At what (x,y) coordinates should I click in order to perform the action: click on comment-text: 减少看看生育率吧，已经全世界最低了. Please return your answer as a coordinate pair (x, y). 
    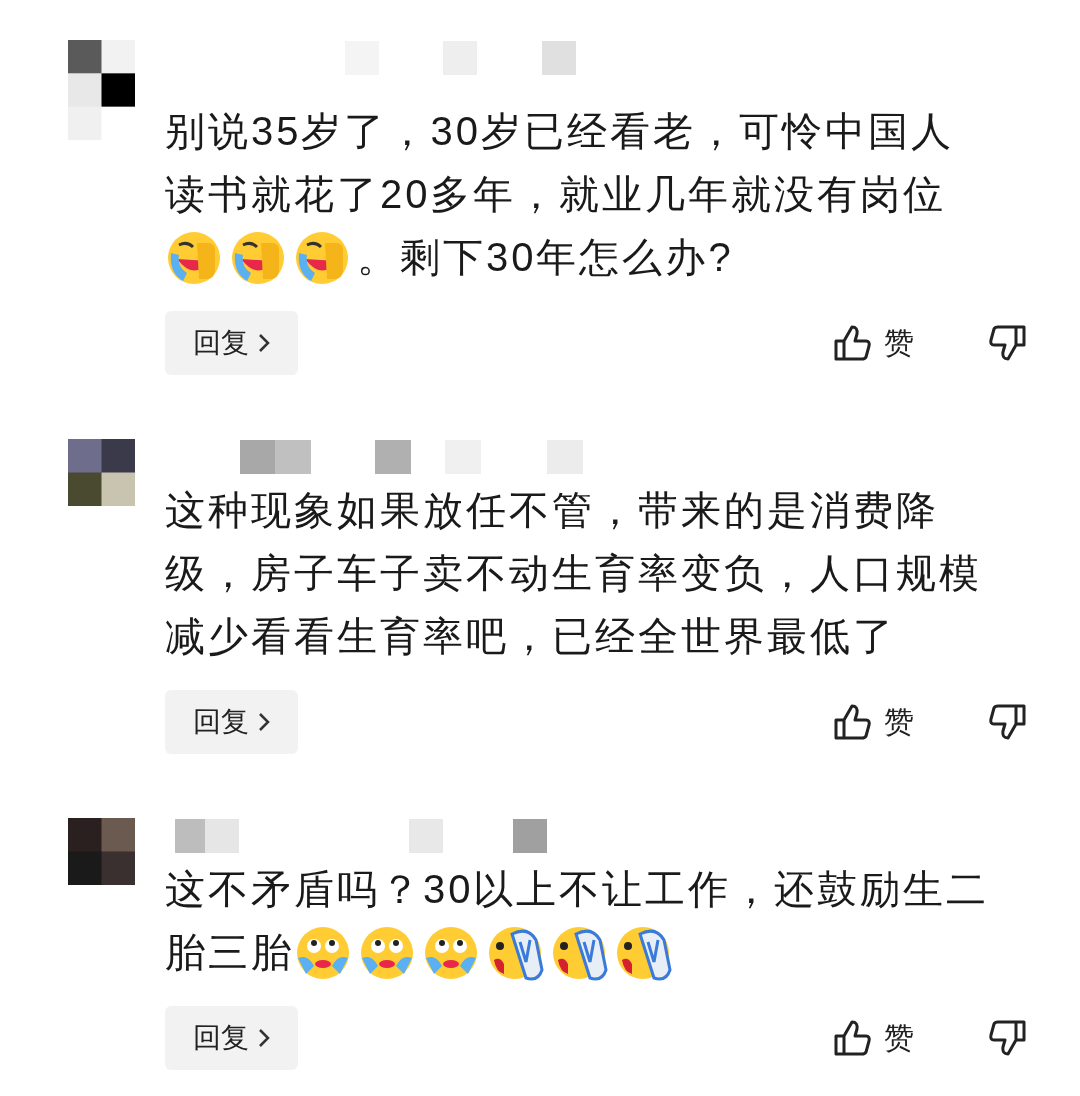
    Looking at the image, I should click on (530, 636).